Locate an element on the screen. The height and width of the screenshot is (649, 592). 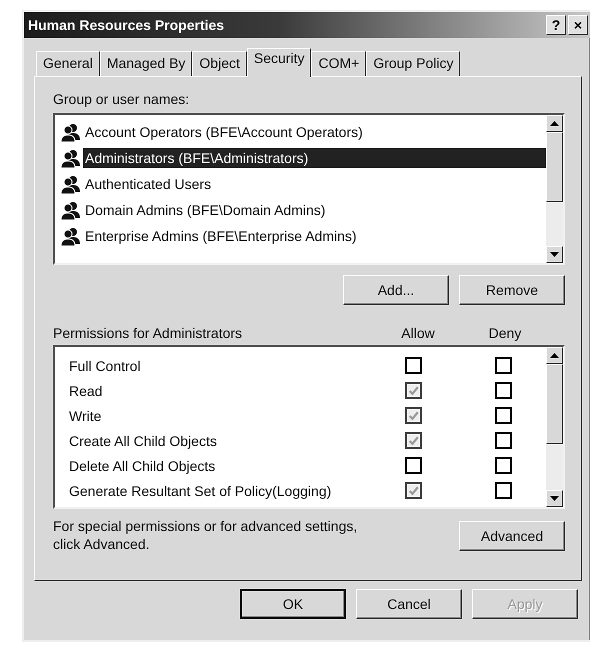
remove-button: Remove is located at coordinates (512, 290).